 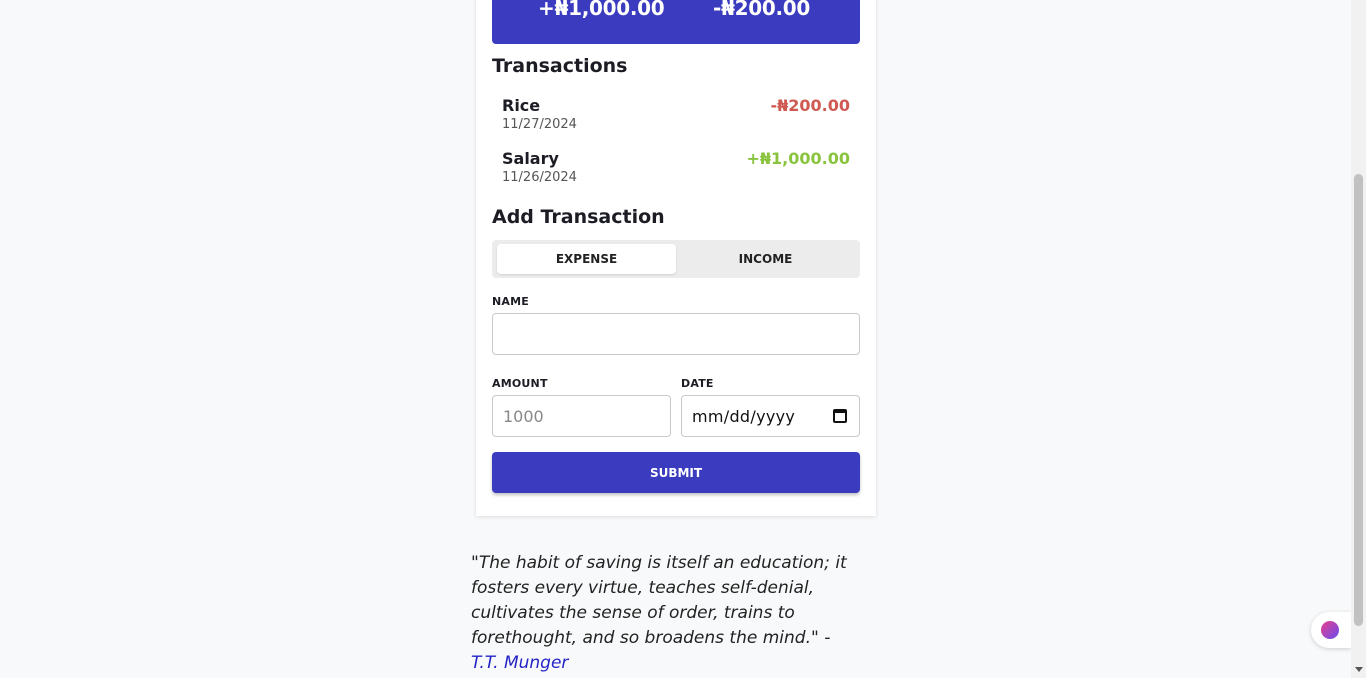 I want to click on amount-label: AMOUNT, so click(x=520, y=383).